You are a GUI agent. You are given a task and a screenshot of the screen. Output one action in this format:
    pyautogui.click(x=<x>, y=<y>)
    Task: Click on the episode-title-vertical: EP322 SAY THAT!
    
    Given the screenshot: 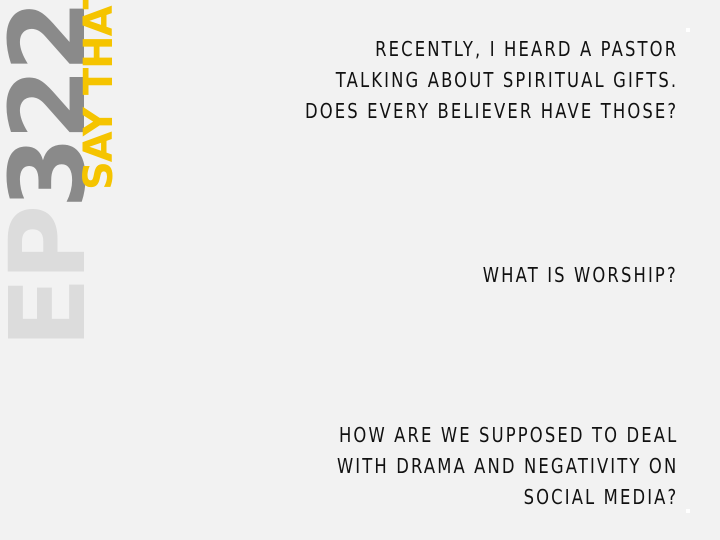 What is the action you would take?
    pyautogui.click(x=65, y=180)
    